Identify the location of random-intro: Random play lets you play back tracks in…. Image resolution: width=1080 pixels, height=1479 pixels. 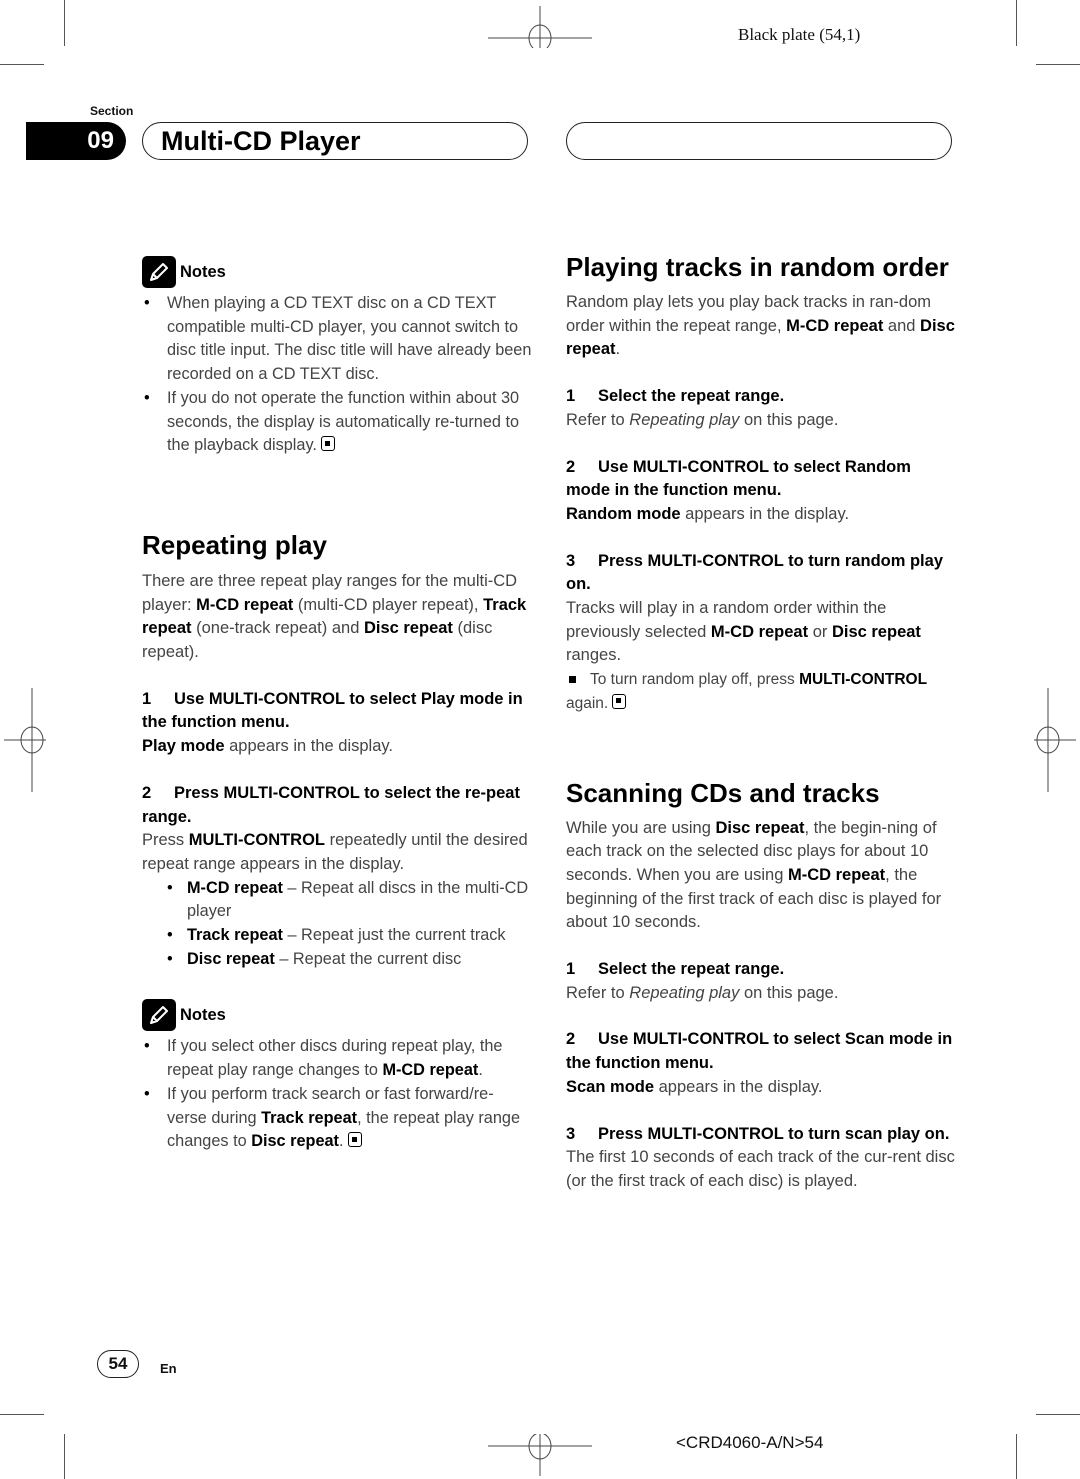
(760, 326).